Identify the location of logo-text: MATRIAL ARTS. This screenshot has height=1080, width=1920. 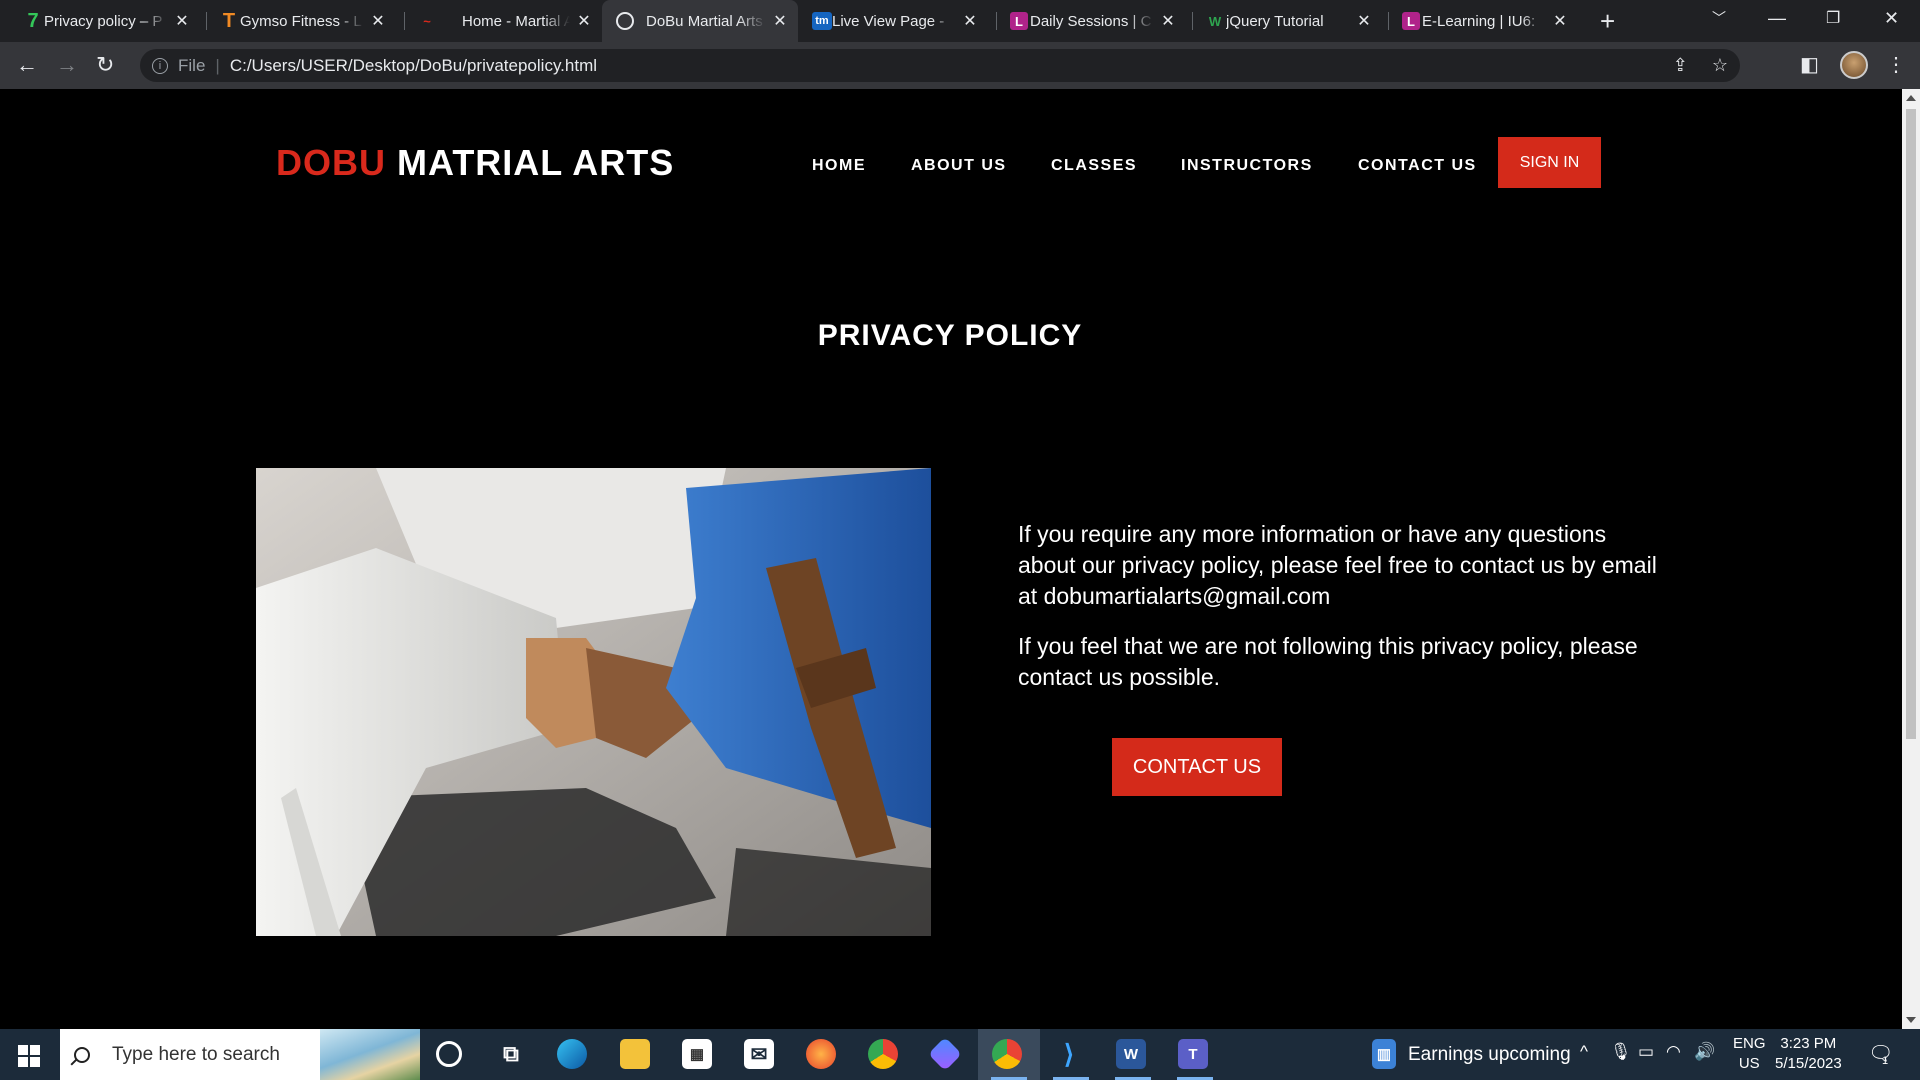
(530, 162).